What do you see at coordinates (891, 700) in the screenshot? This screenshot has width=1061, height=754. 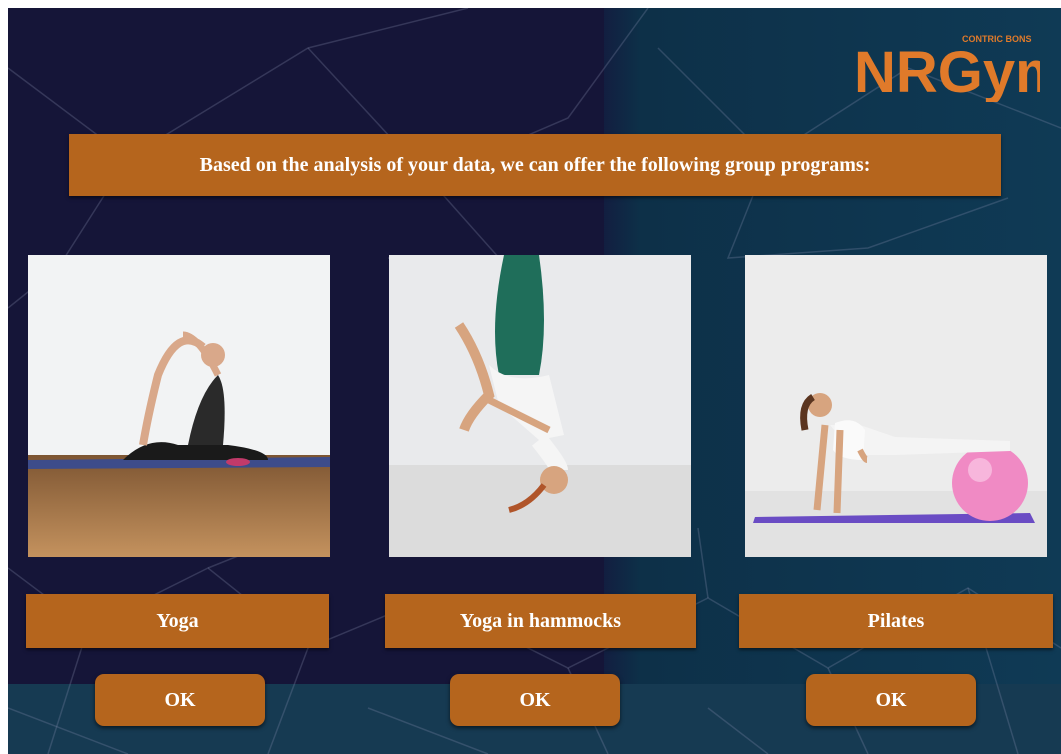 I see `ok-button-pilates: OK` at bounding box center [891, 700].